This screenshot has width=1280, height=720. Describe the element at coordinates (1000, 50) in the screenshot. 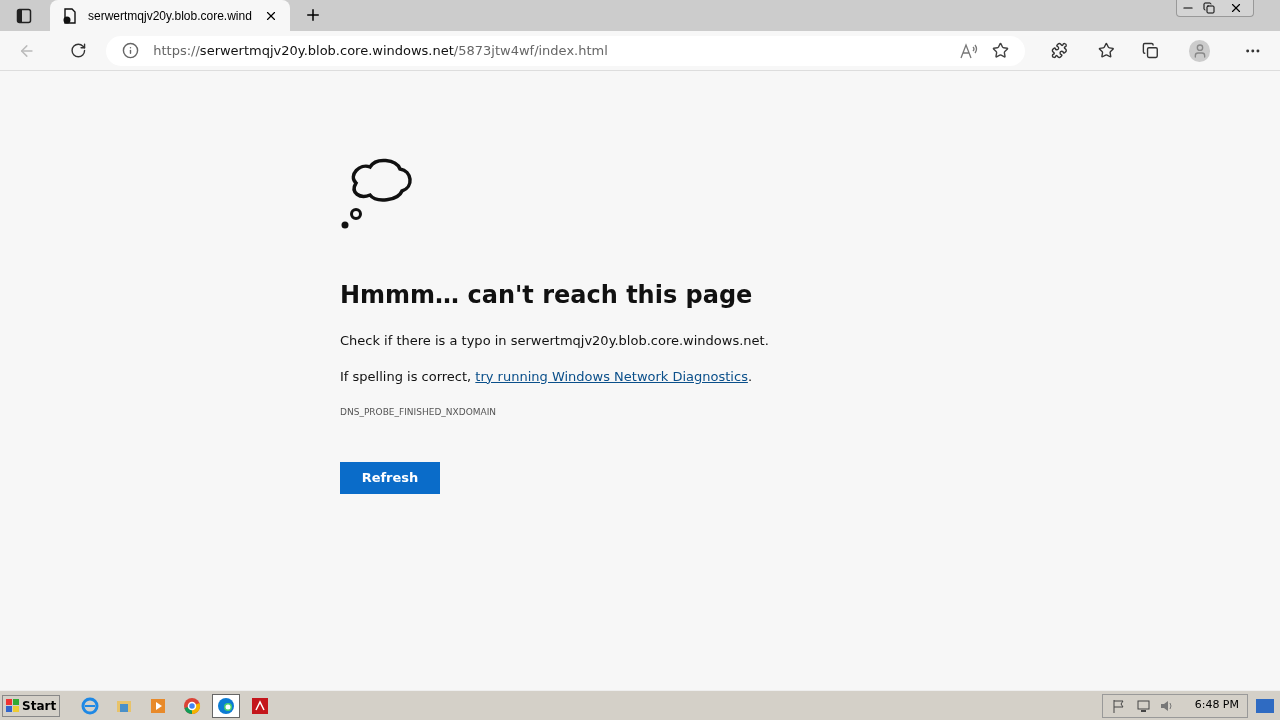

I see `add-favorite-icon` at that location.